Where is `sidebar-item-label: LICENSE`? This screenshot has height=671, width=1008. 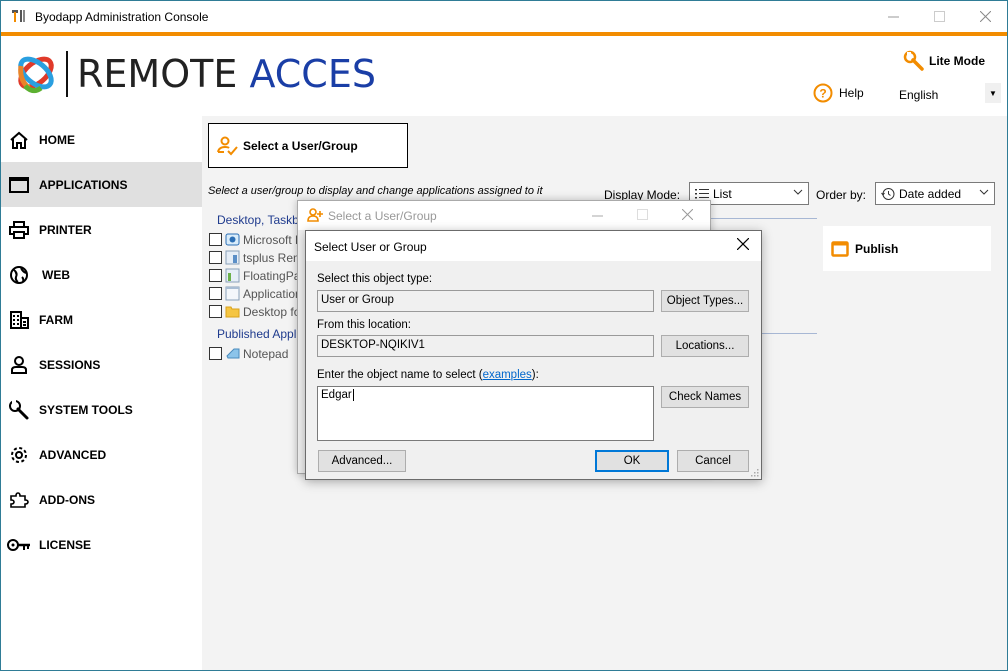 sidebar-item-label: LICENSE is located at coordinates (65, 544).